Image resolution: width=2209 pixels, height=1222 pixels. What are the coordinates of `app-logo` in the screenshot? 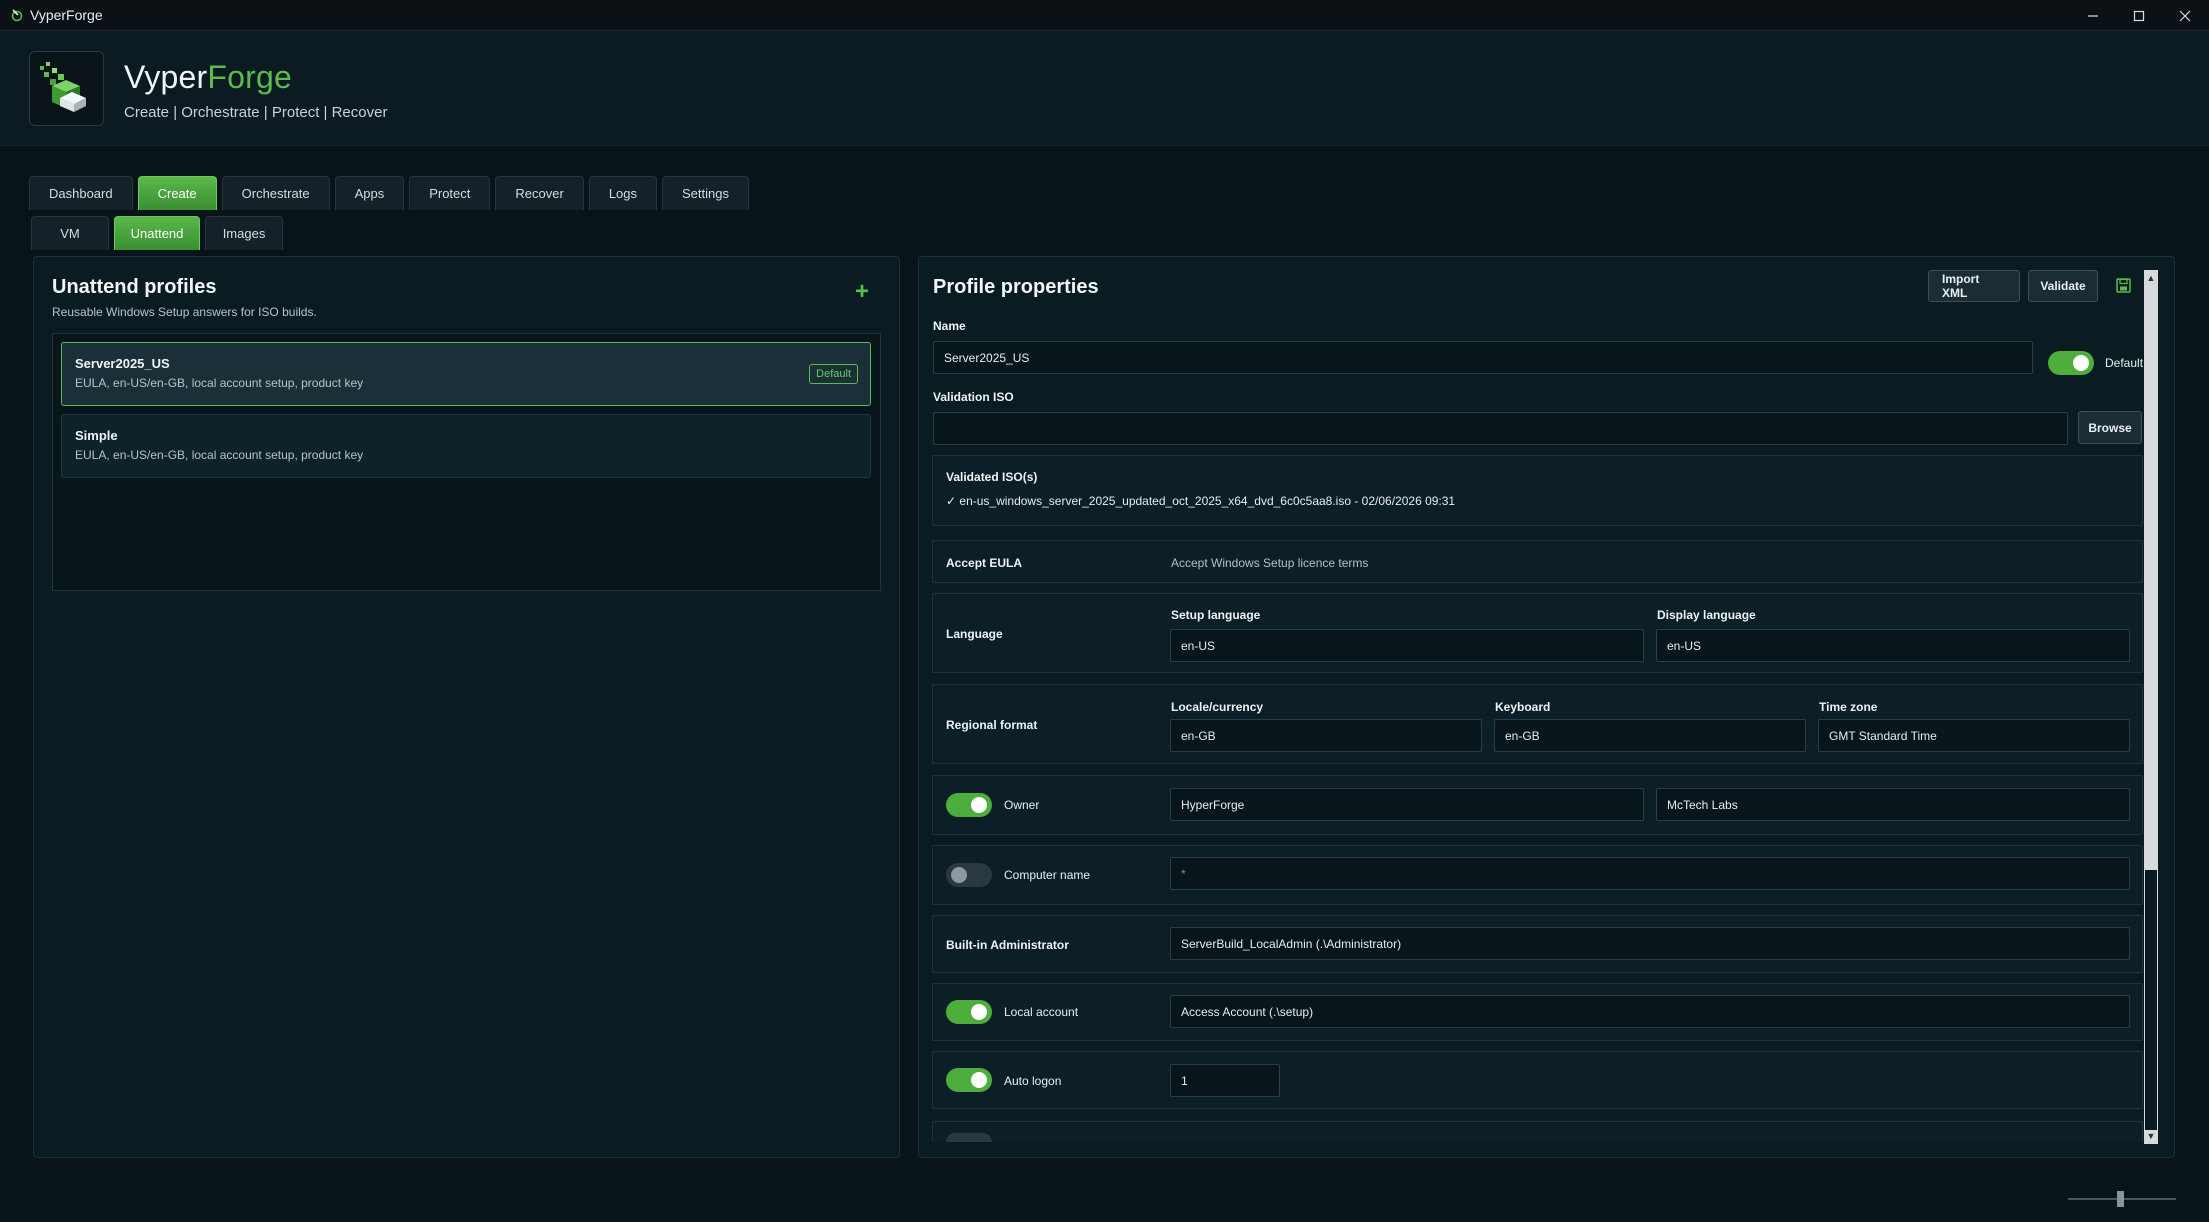 It's located at (66, 88).